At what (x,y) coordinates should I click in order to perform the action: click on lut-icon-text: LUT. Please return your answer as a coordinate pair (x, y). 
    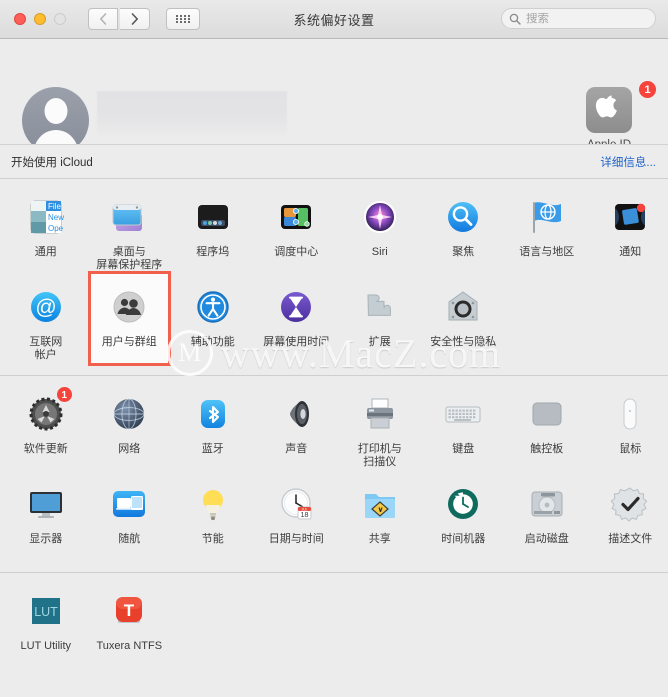
    Looking at the image, I should click on (46, 612).